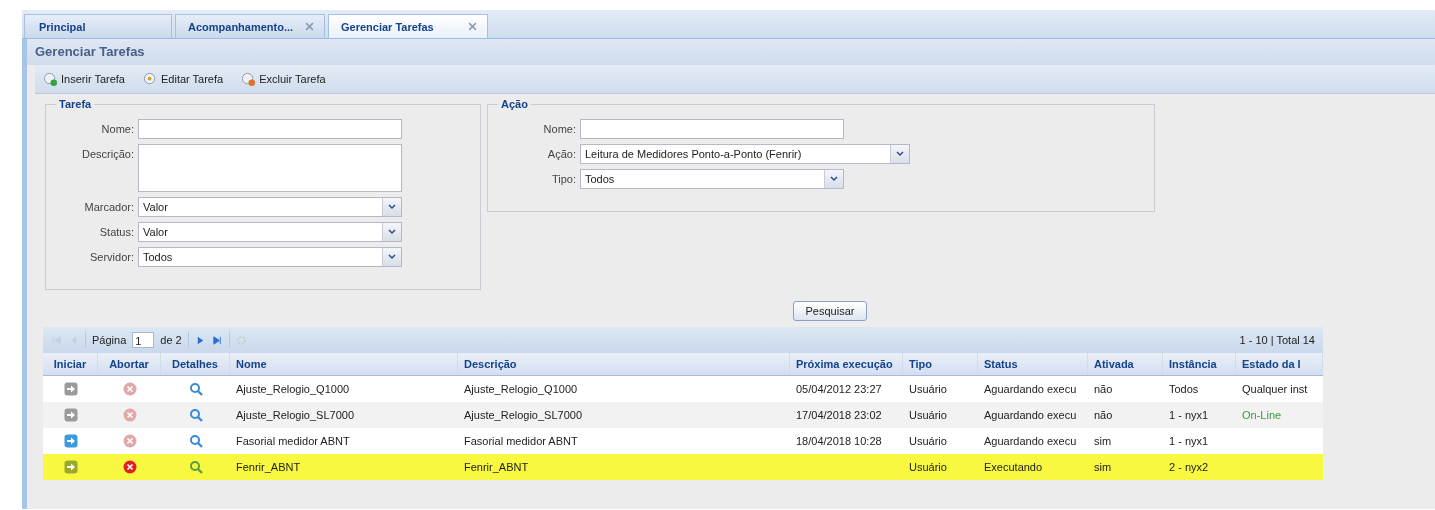  Describe the element at coordinates (1013, 467) in the screenshot. I see `table-cell: Executando` at that location.